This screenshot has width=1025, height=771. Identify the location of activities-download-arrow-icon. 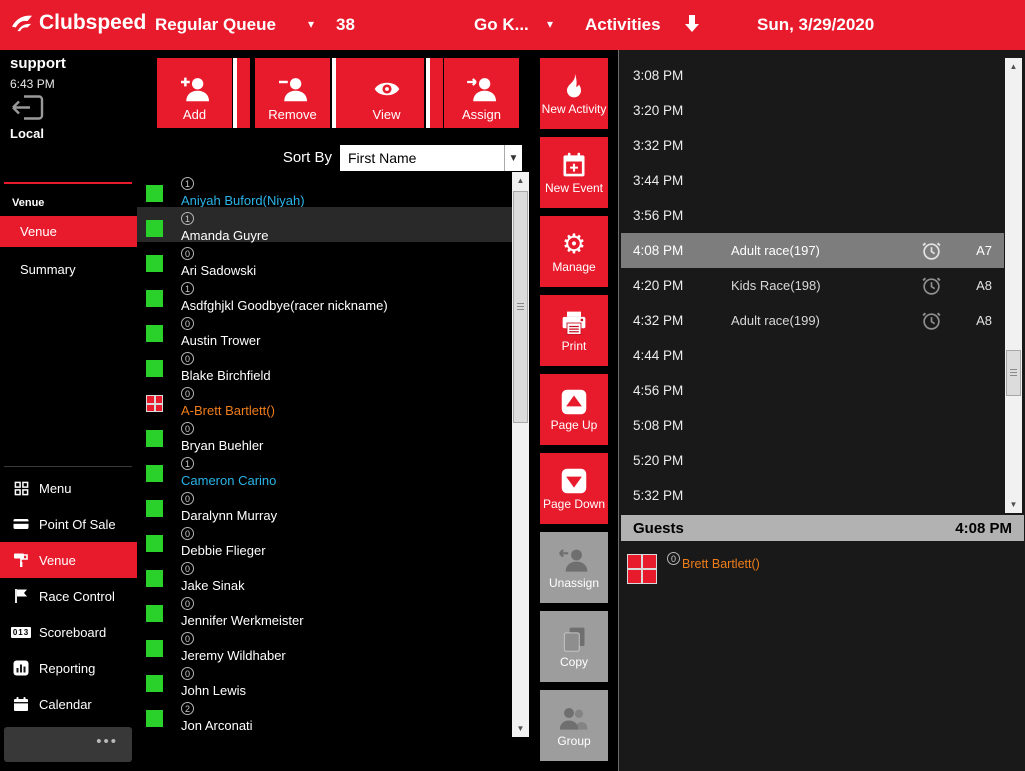
(692, 24).